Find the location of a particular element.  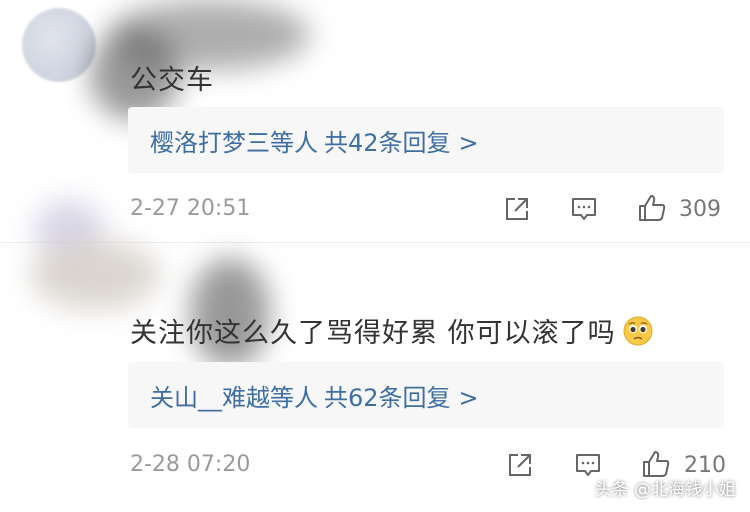

reply-count: 共42条回复 is located at coordinates (387, 143).